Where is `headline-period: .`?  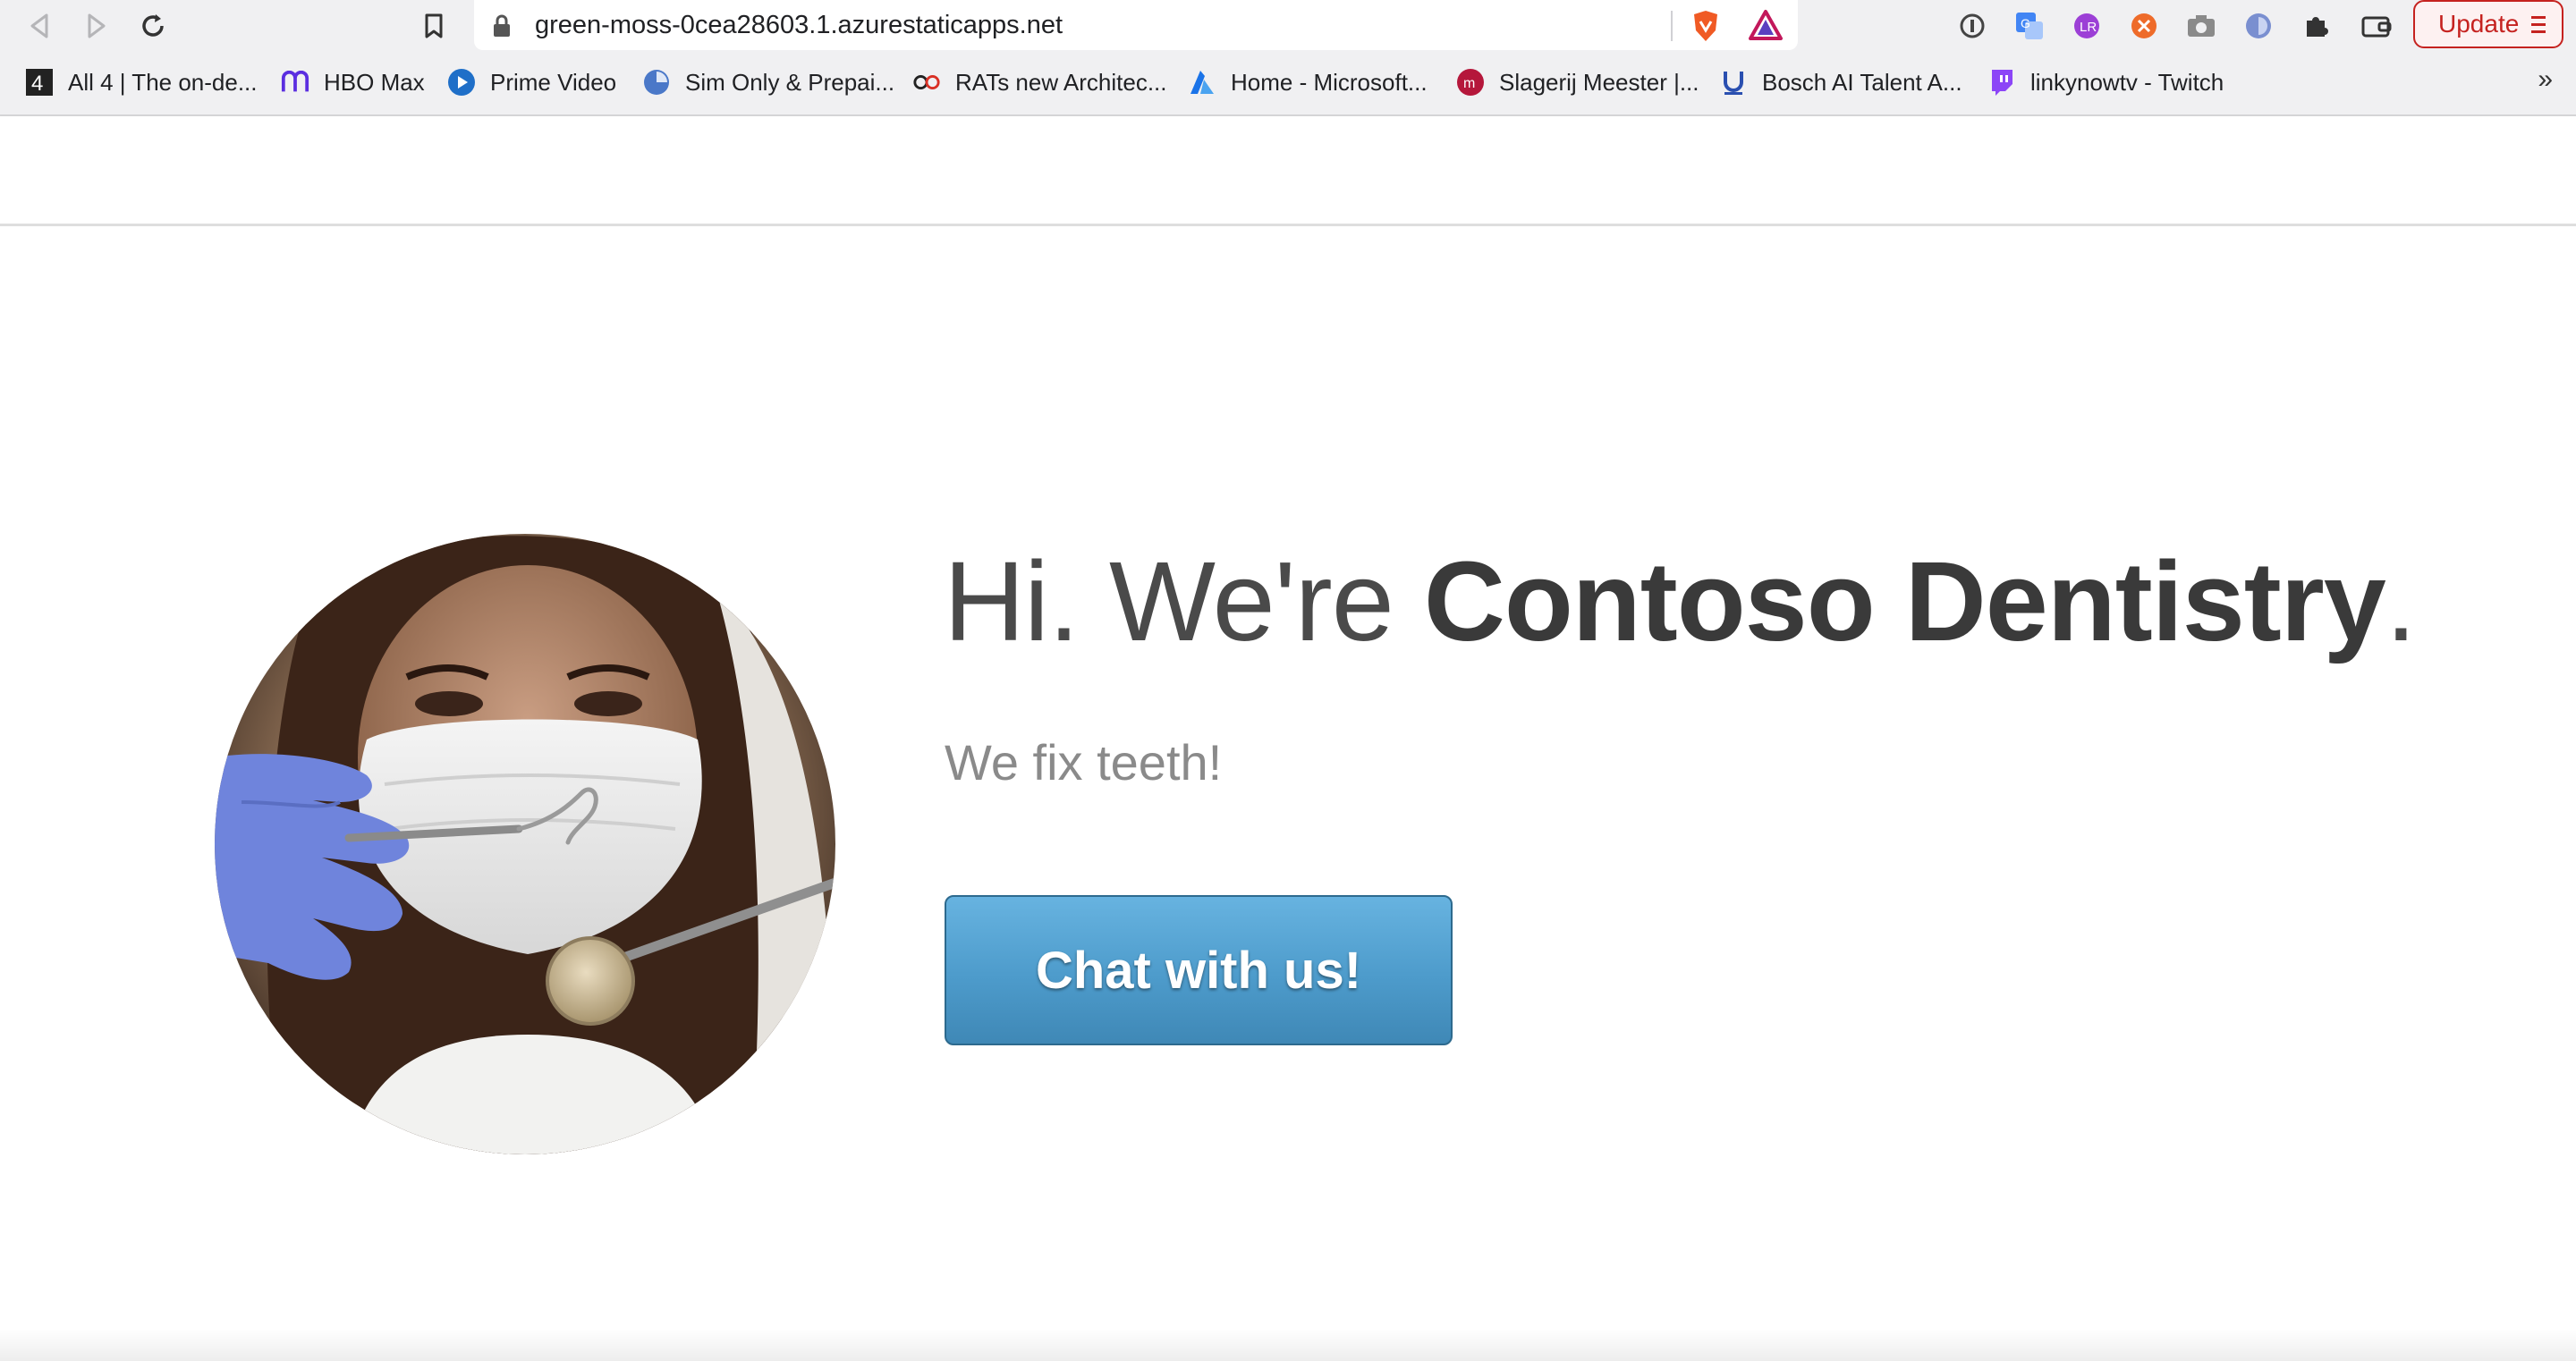 headline-period: . is located at coordinates (2401, 601).